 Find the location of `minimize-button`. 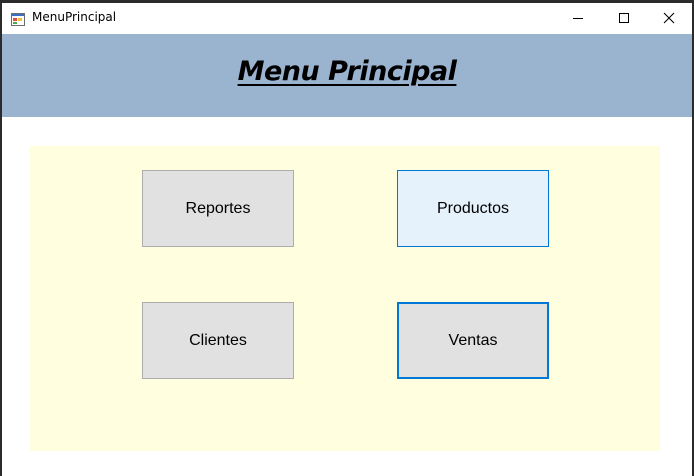

minimize-button is located at coordinates (578, 18).